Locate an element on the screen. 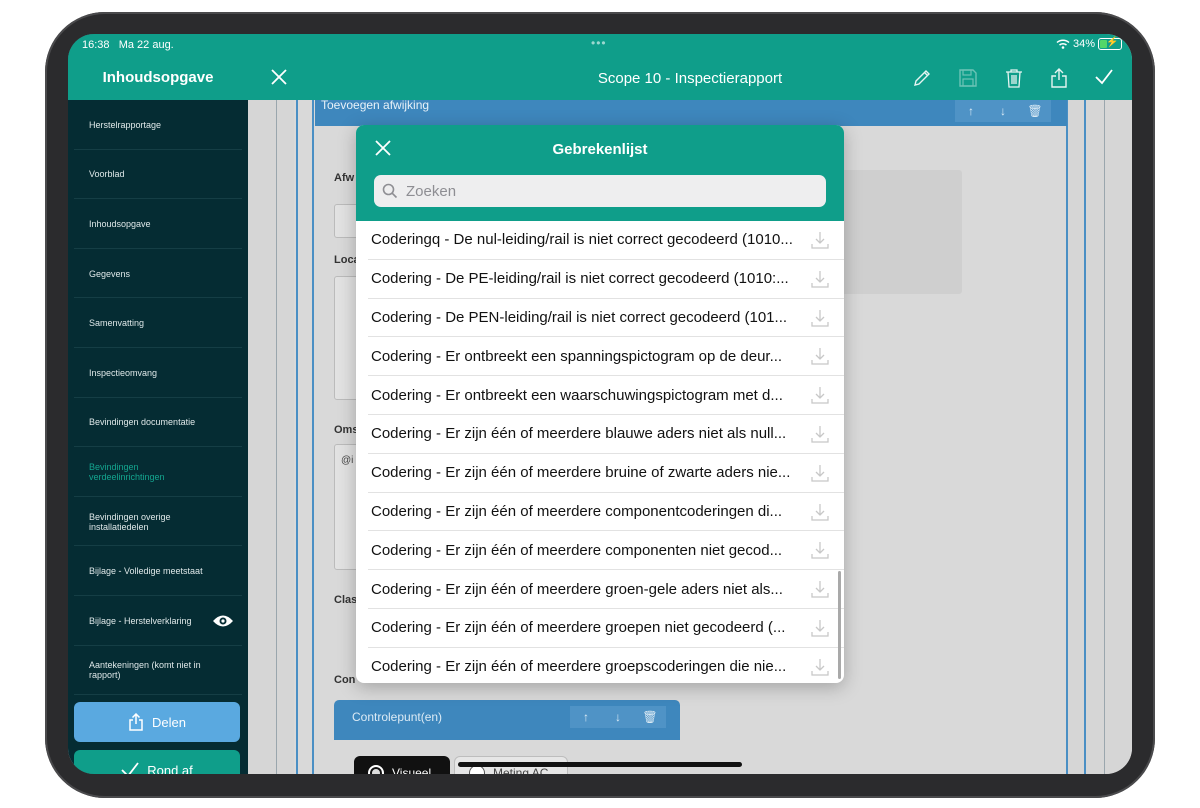 This screenshot has width=1200, height=808. sidebar-item: Aantekeningen (komt niet in rapport) is located at coordinates (158, 671).